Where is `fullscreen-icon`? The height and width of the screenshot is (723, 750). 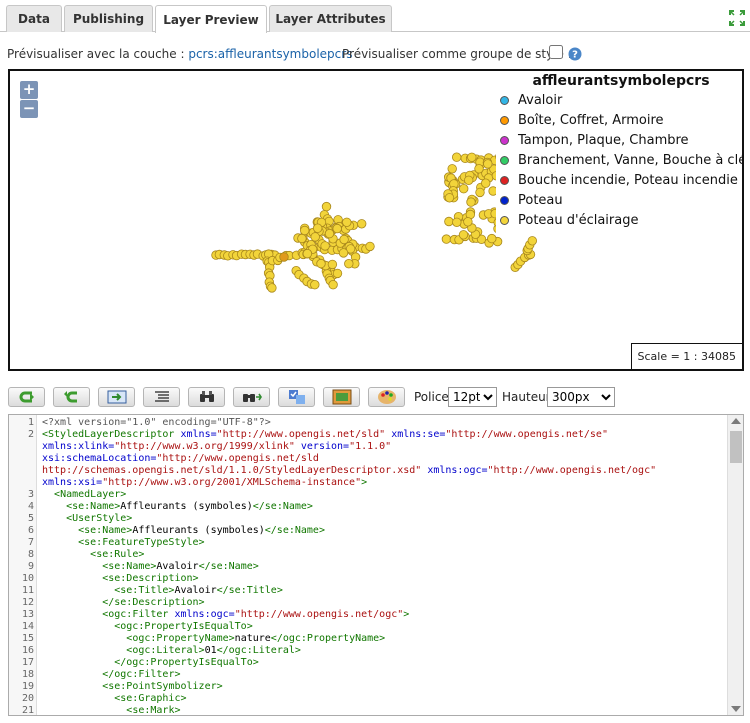 fullscreen-icon is located at coordinates (737, 18).